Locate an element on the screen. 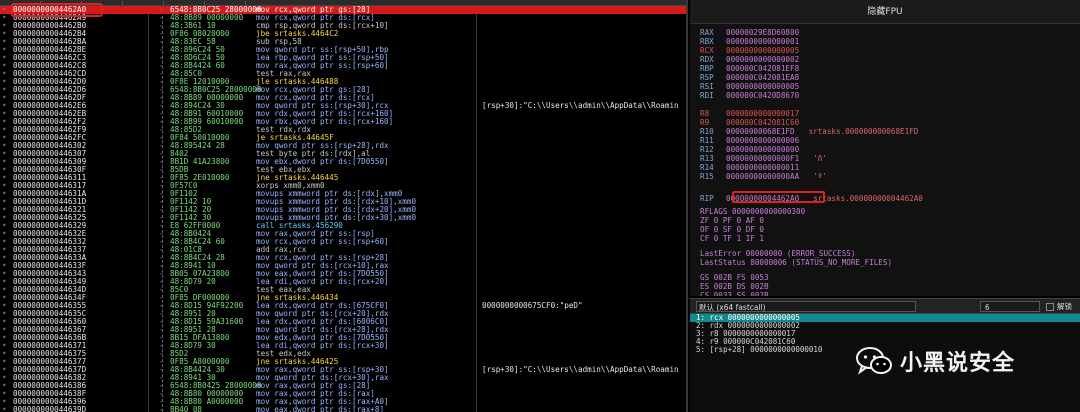 Image resolution: width=1080 pixels, height=412 pixels. register-value: 00000000068E1FD is located at coordinates (760, 131).